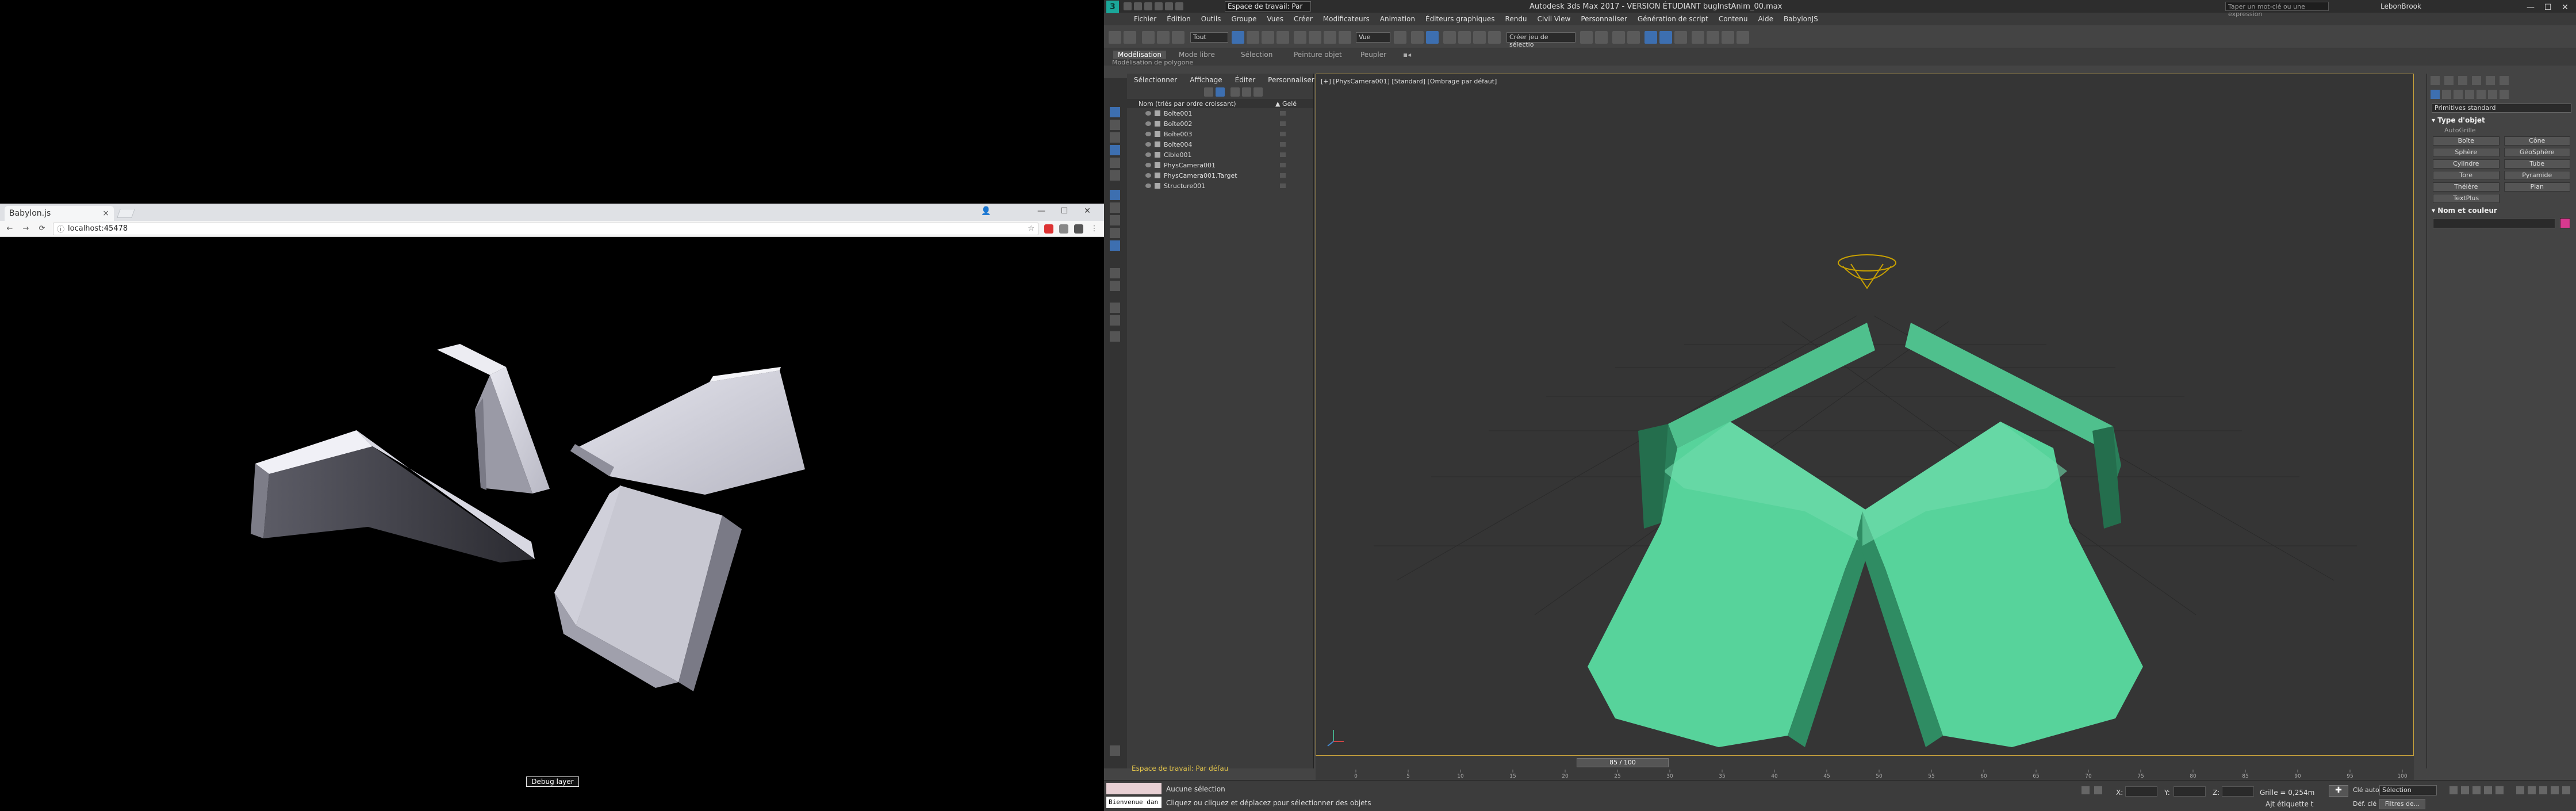 This screenshot has height=811, width=2576. What do you see at coordinates (1282, 37) in the screenshot?
I see `window-crossing-icon` at bounding box center [1282, 37].